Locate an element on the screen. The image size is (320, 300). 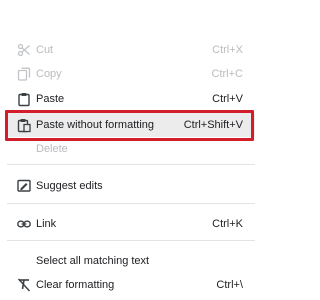
menu-item-delete: Delete is located at coordinates (131, 149).